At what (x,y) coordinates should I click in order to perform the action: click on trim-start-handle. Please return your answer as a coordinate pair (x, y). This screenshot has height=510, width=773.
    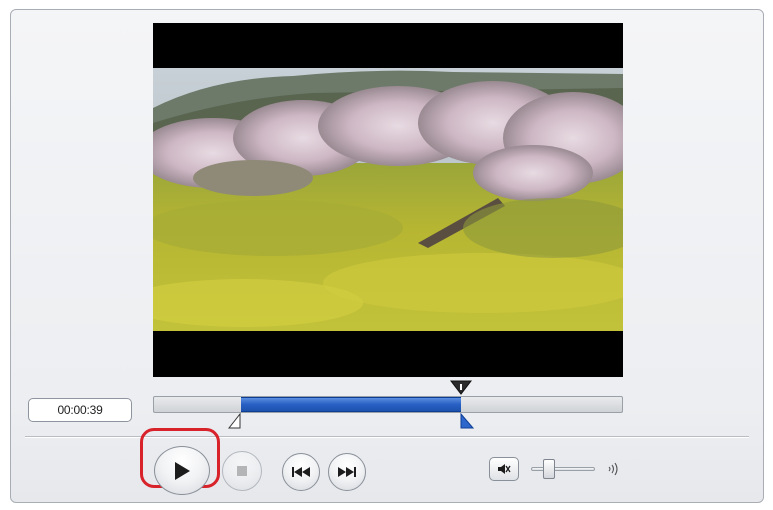
    Looking at the image, I should click on (234, 421).